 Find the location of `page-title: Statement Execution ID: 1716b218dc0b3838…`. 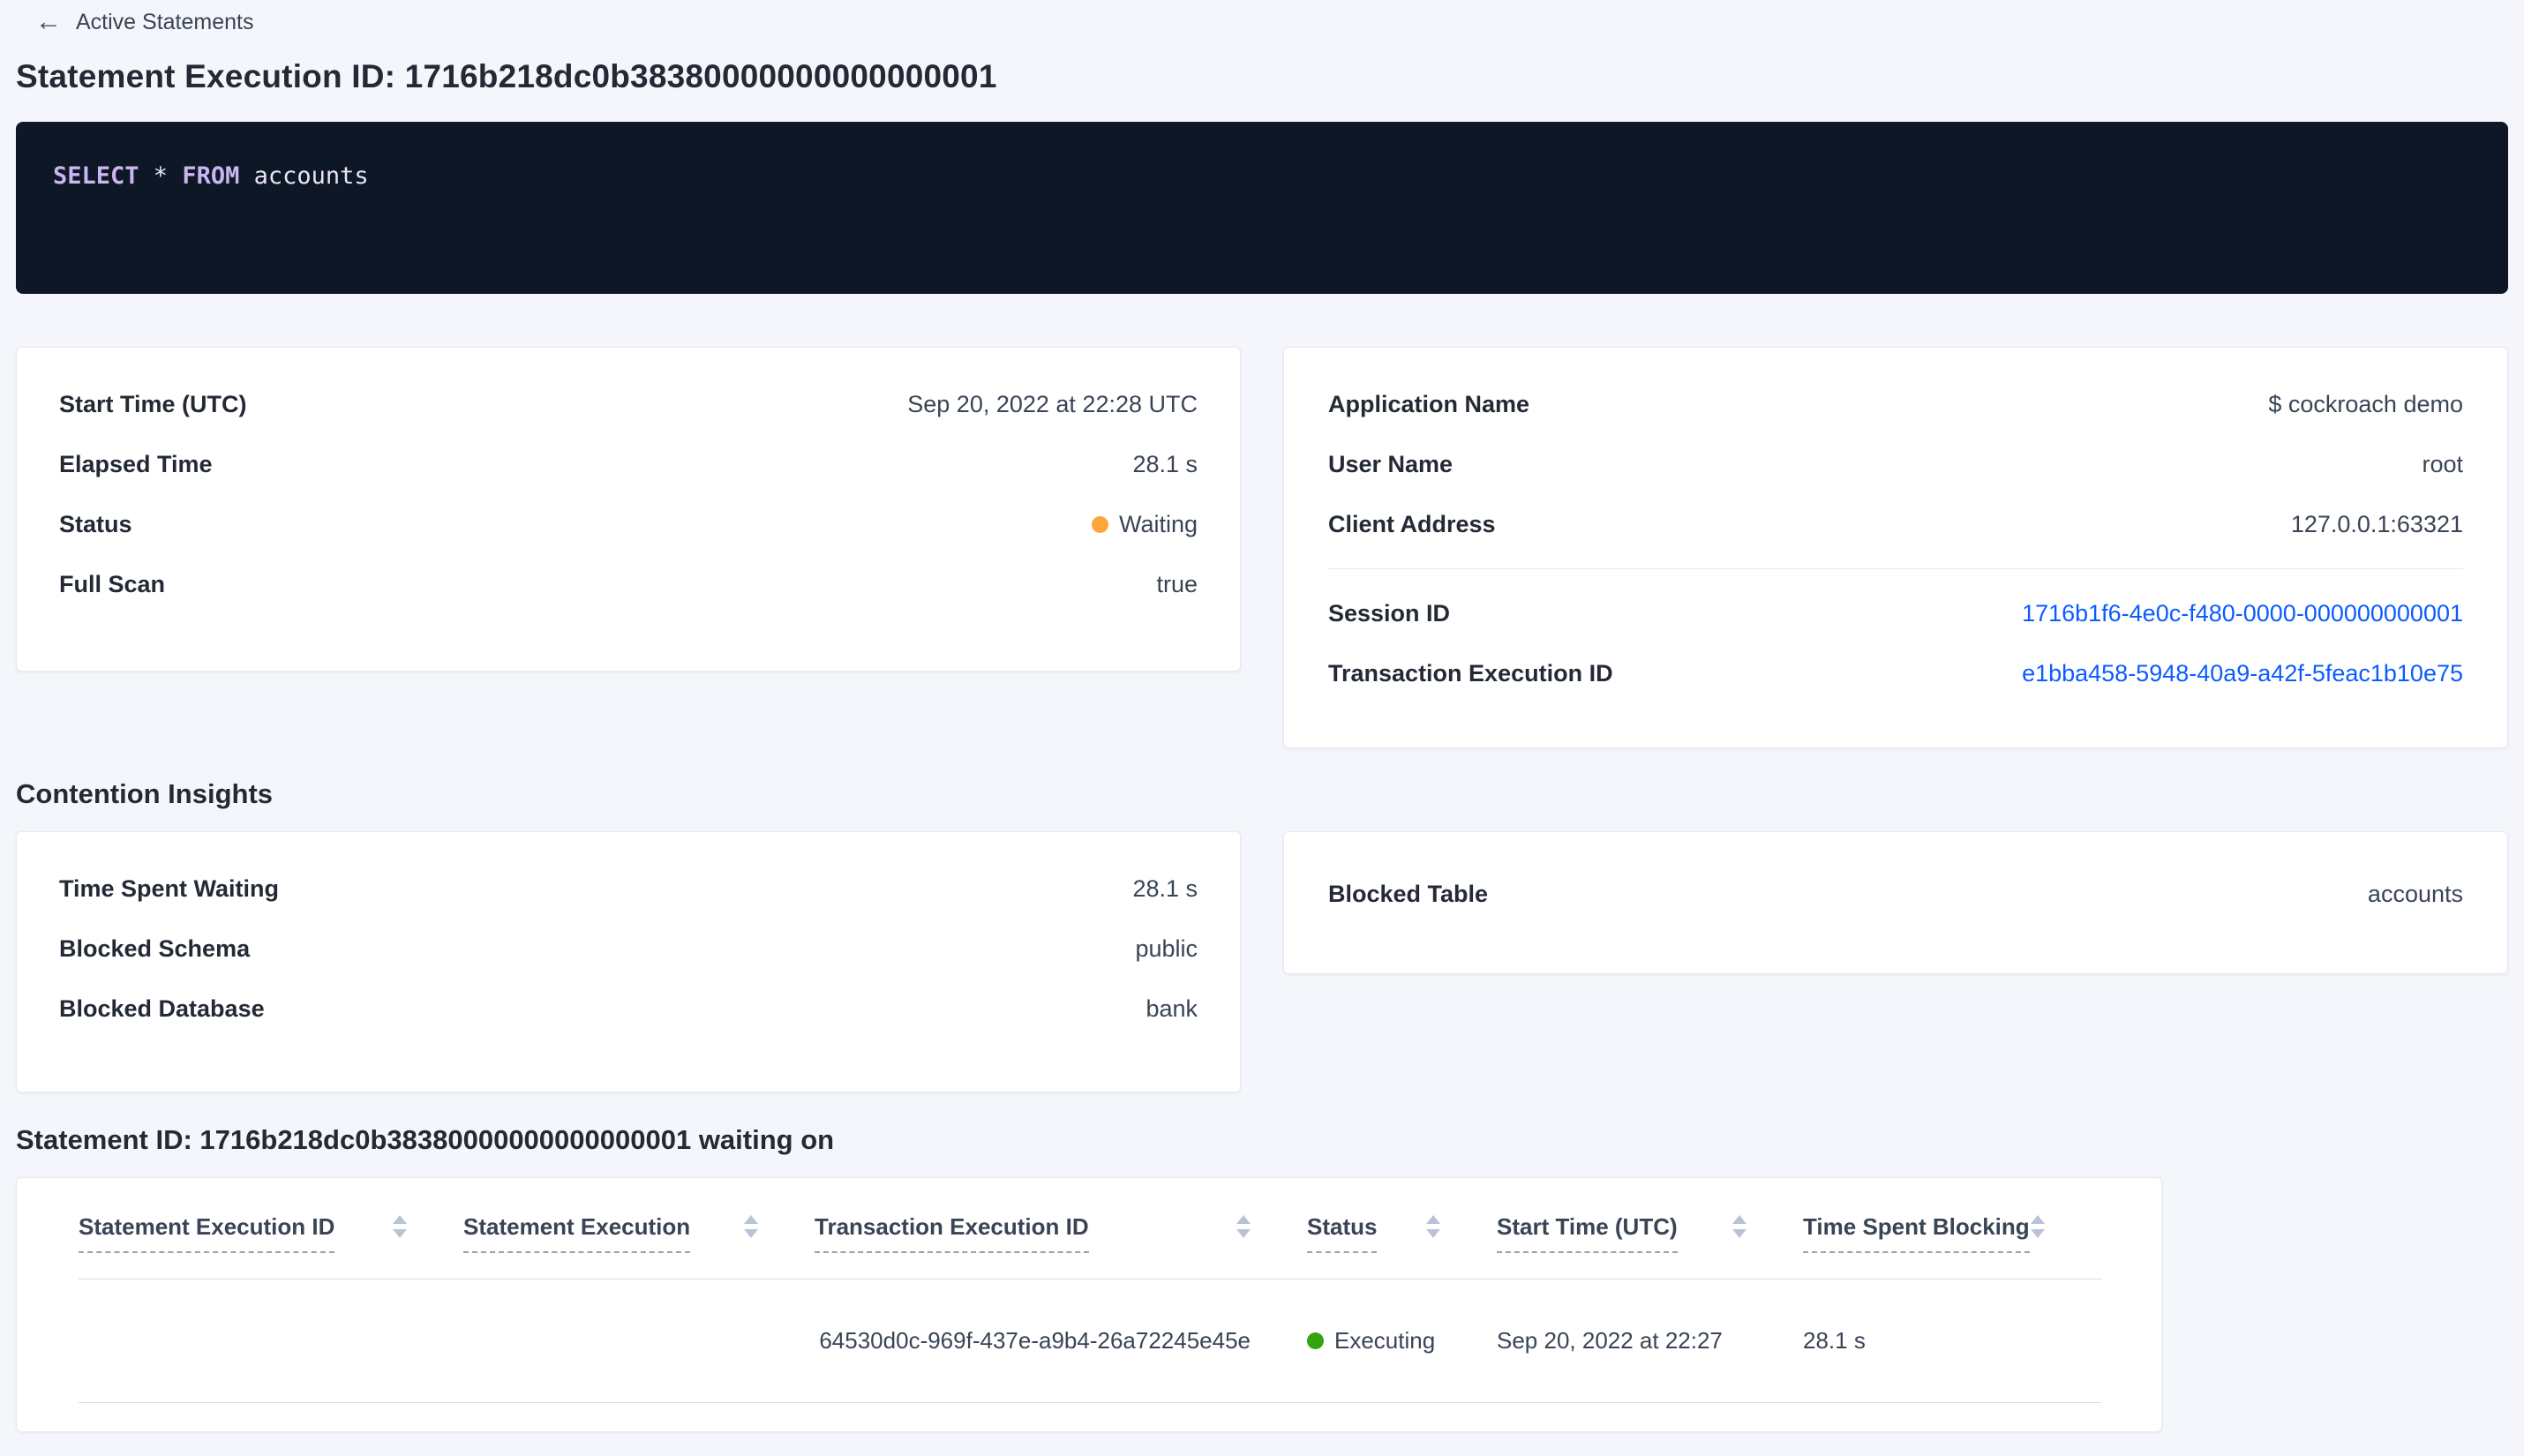

page-title: Statement Execution ID: 1716b218dc0b3838… is located at coordinates (506, 76).